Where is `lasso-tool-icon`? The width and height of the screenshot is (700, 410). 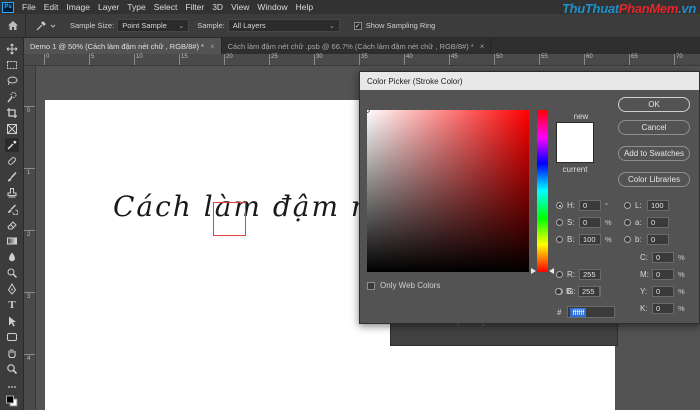
lasso-tool-icon is located at coordinates (12, 81).